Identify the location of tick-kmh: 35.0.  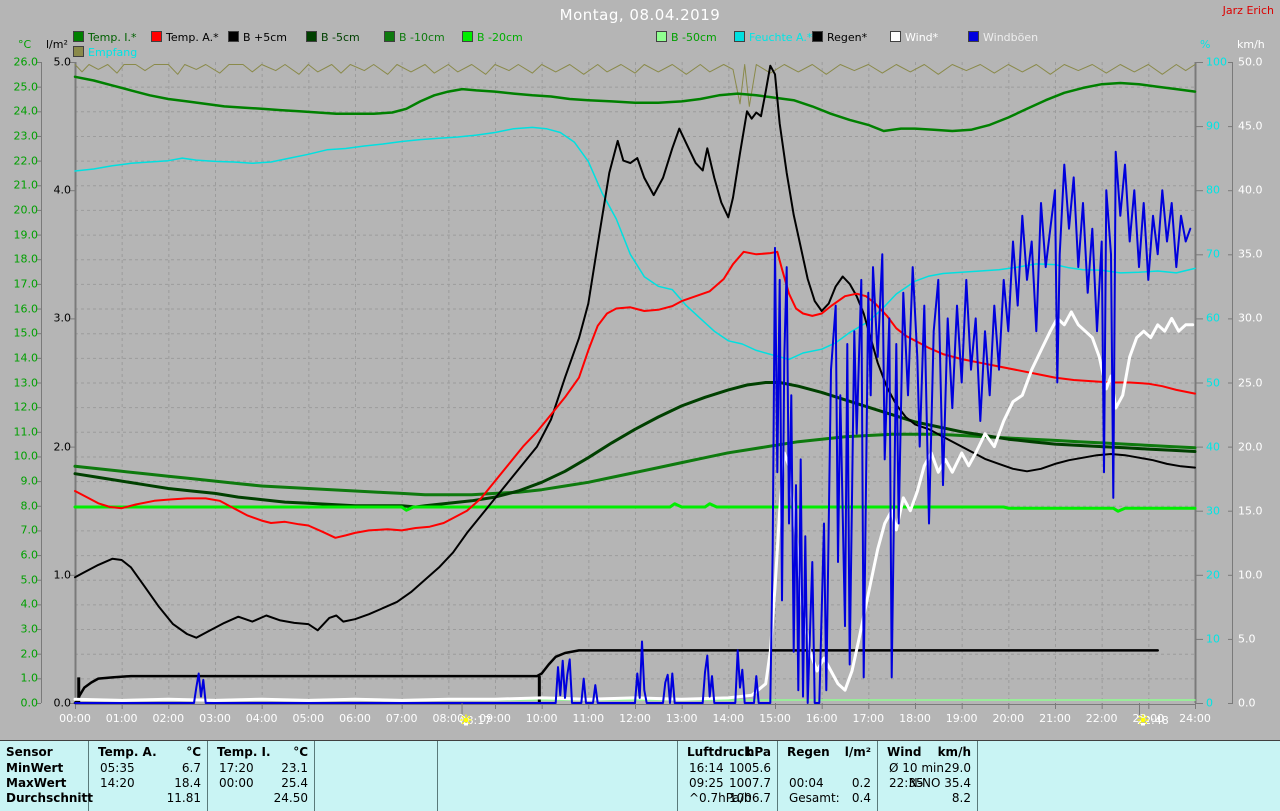
(1250, 254).